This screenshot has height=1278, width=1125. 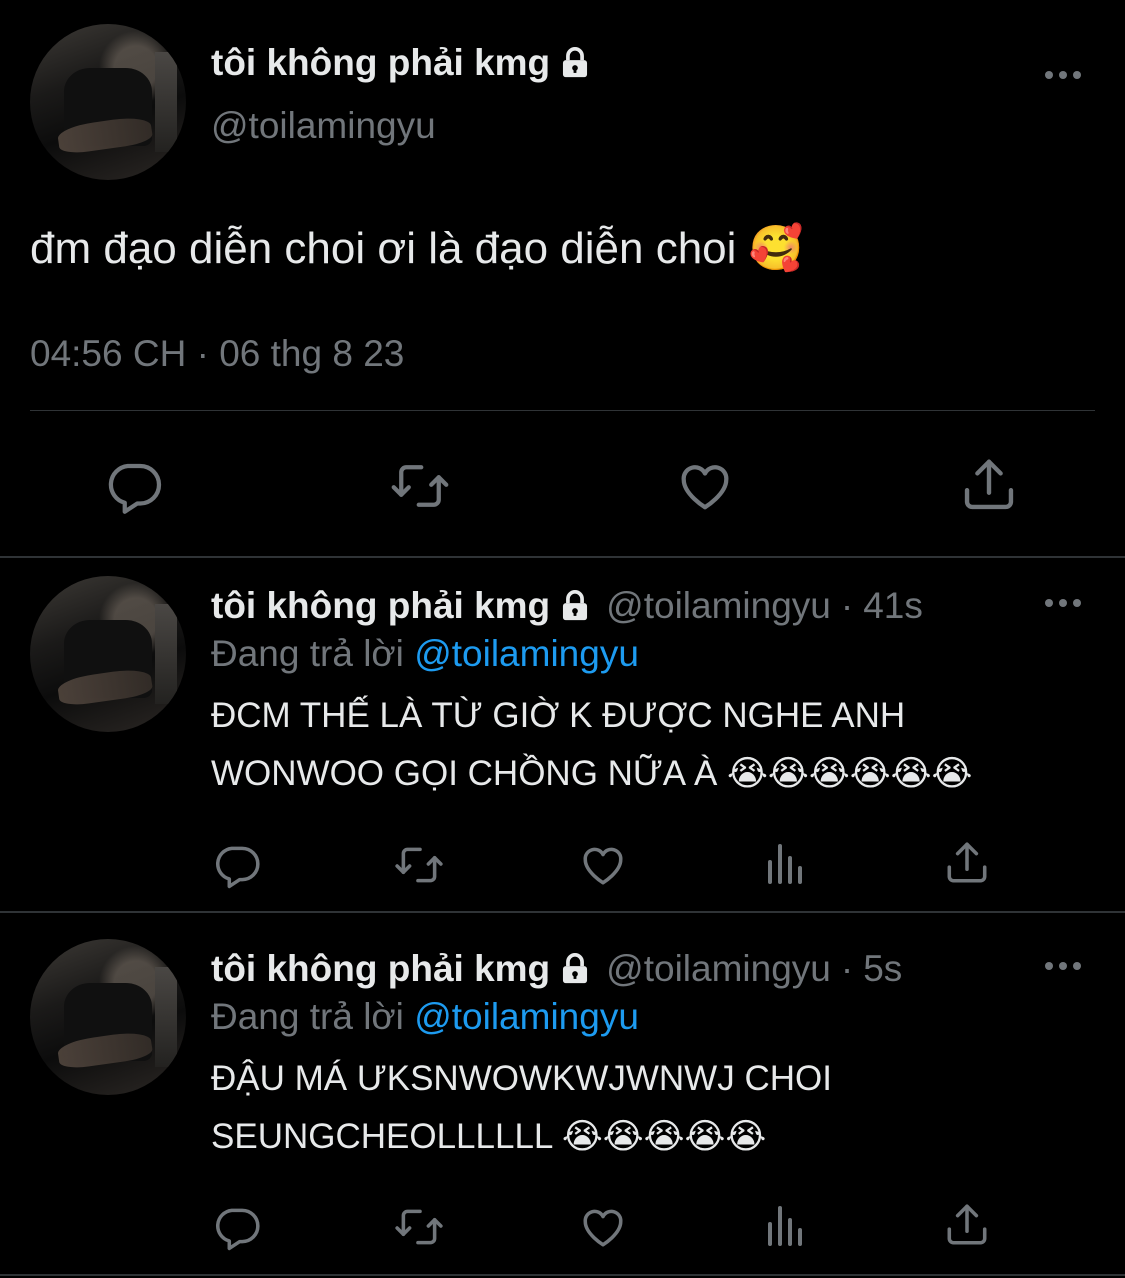 I want to click on reply-text-content: WONWOO GỌI CHỒNG NỮA À, so click(x=464, y=773).